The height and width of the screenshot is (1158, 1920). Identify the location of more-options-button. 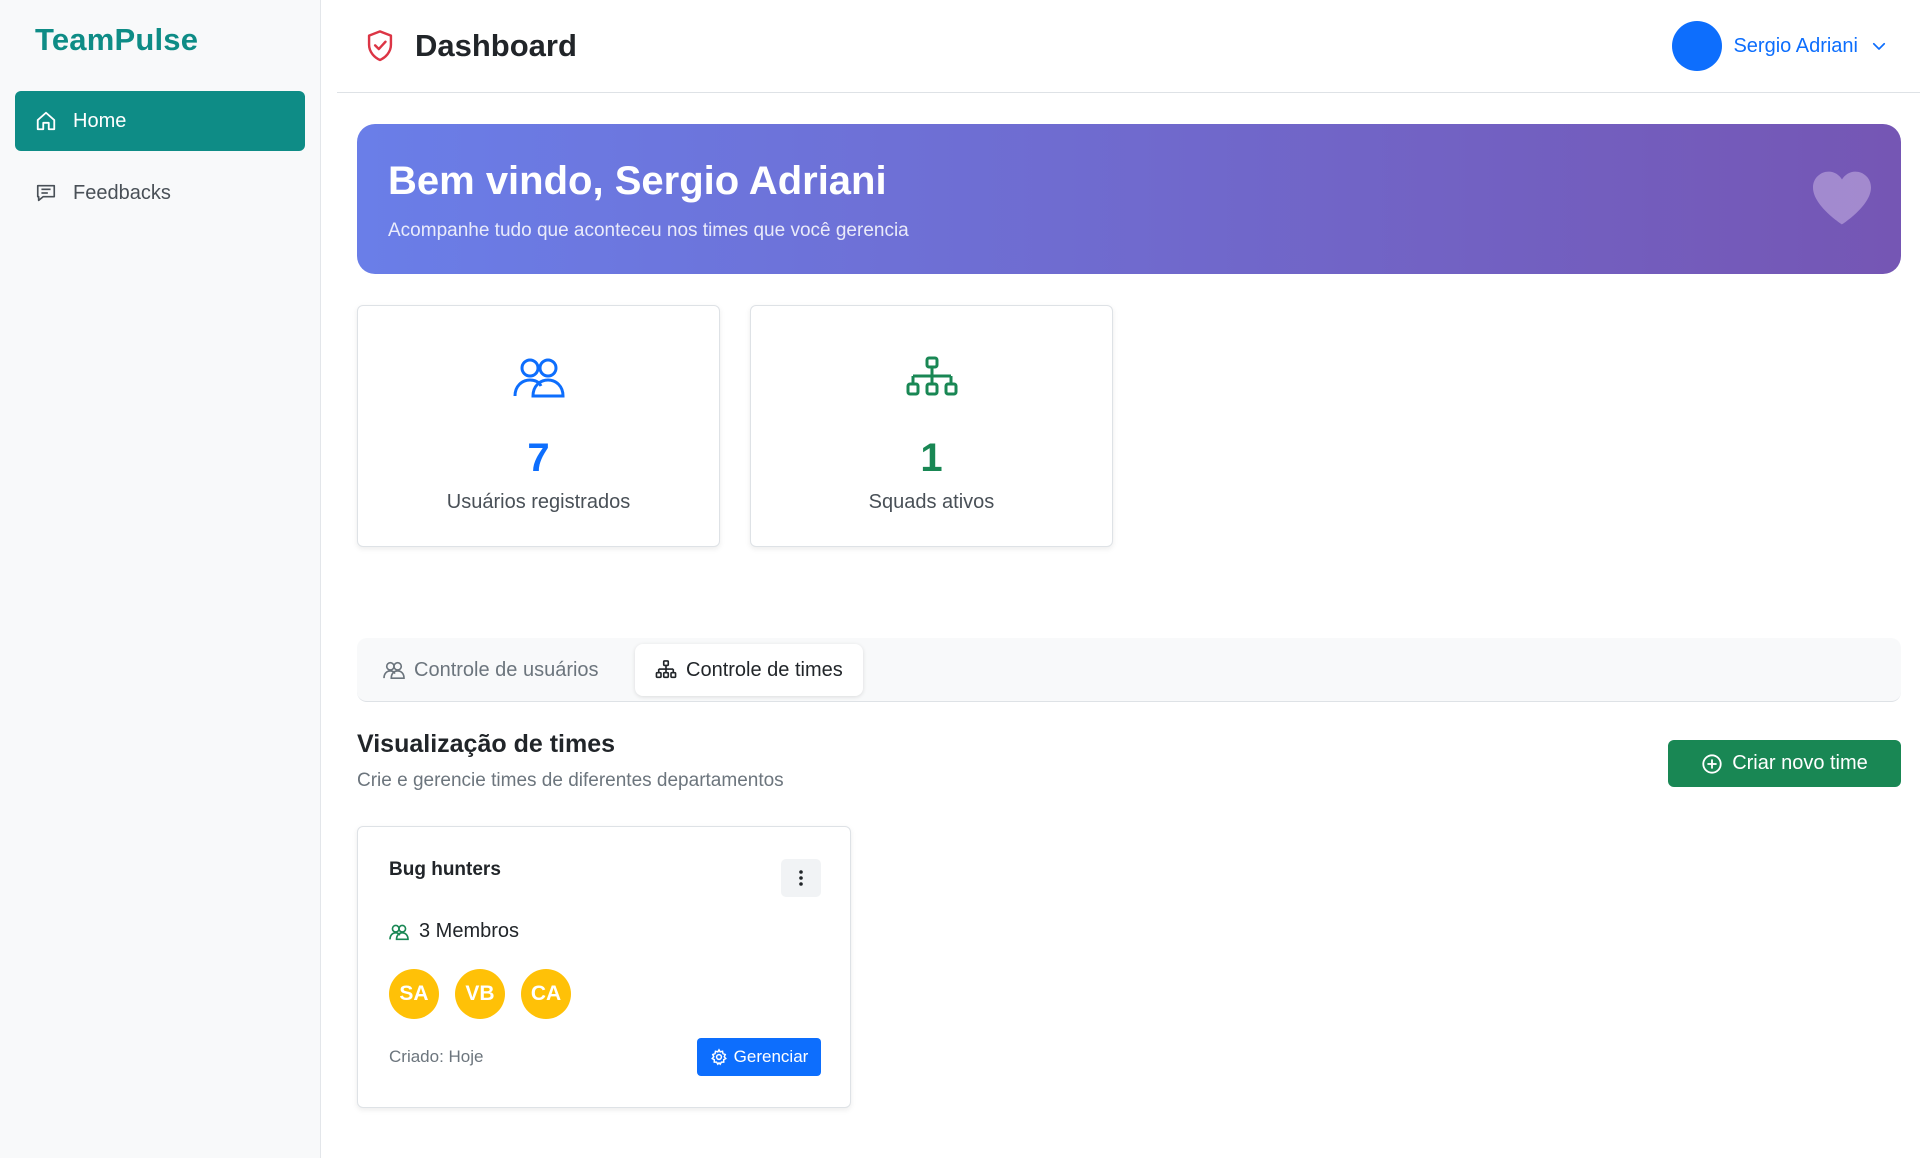
(801, 878).